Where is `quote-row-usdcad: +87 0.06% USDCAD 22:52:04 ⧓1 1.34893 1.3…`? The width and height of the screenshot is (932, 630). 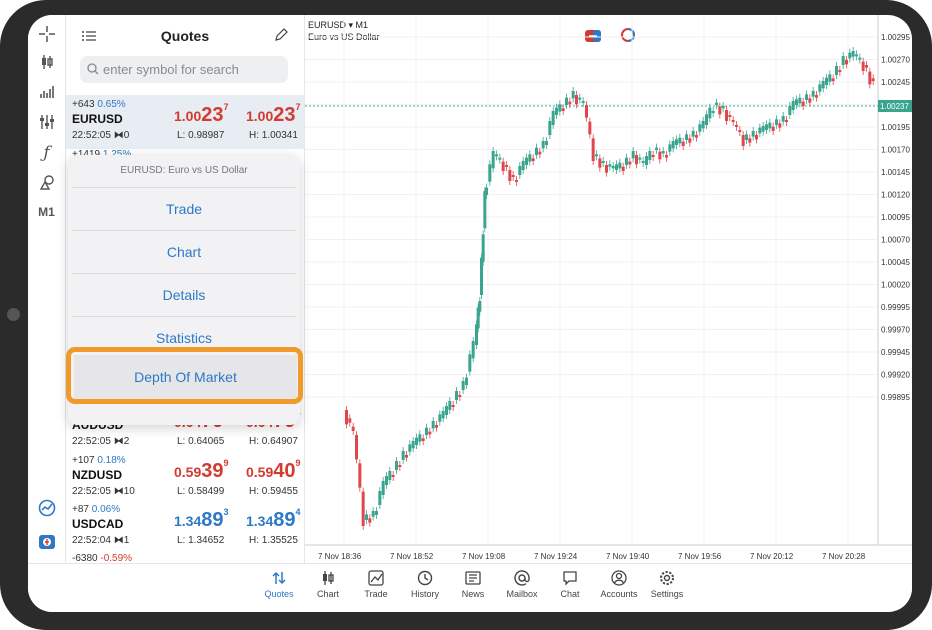 quote-row-usdcad: +87 0.06% USDCAD 22:52:04 ⧓1 1.34893 1.3… is located at coordinates (185, 527).